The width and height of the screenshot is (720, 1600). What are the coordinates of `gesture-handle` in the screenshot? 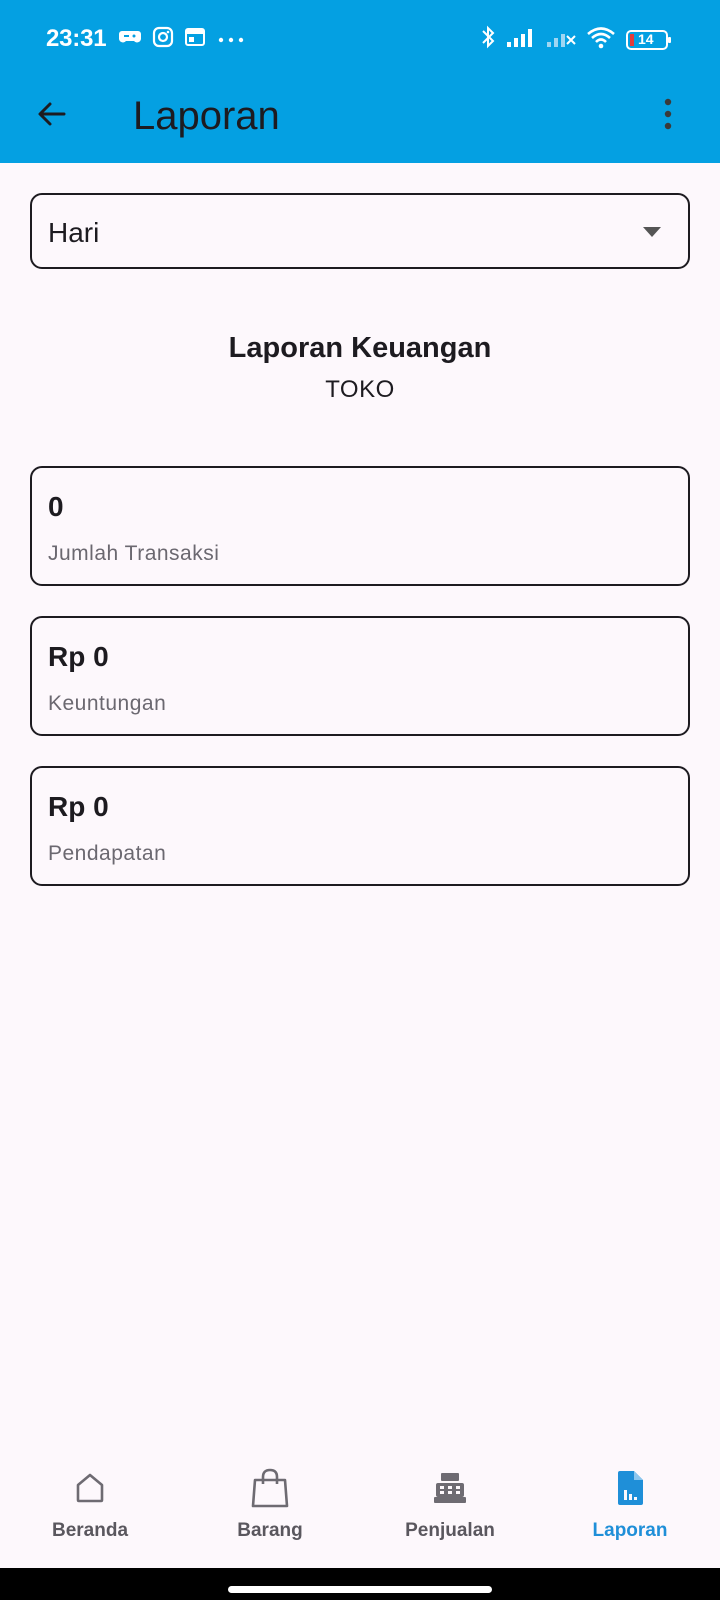 It's located at (360, 1589).